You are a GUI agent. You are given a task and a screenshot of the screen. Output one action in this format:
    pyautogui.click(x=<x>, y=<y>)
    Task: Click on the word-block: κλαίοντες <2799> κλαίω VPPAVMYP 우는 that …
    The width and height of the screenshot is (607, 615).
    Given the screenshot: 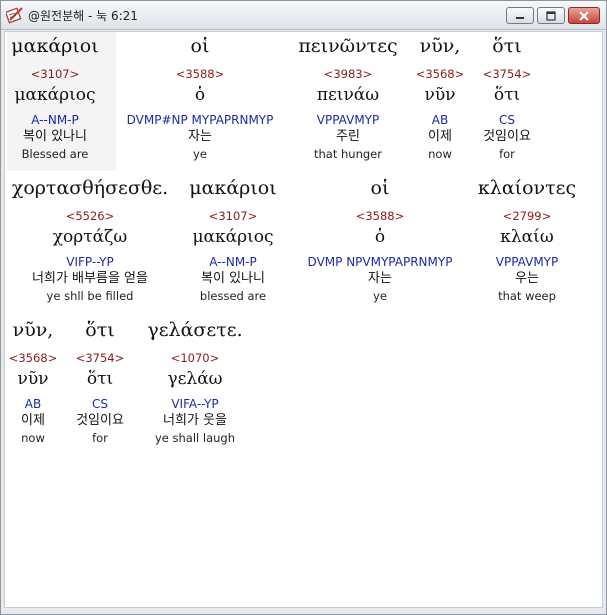 What is the action you would take?
    pyautogui.click(x=527, y=240)
    